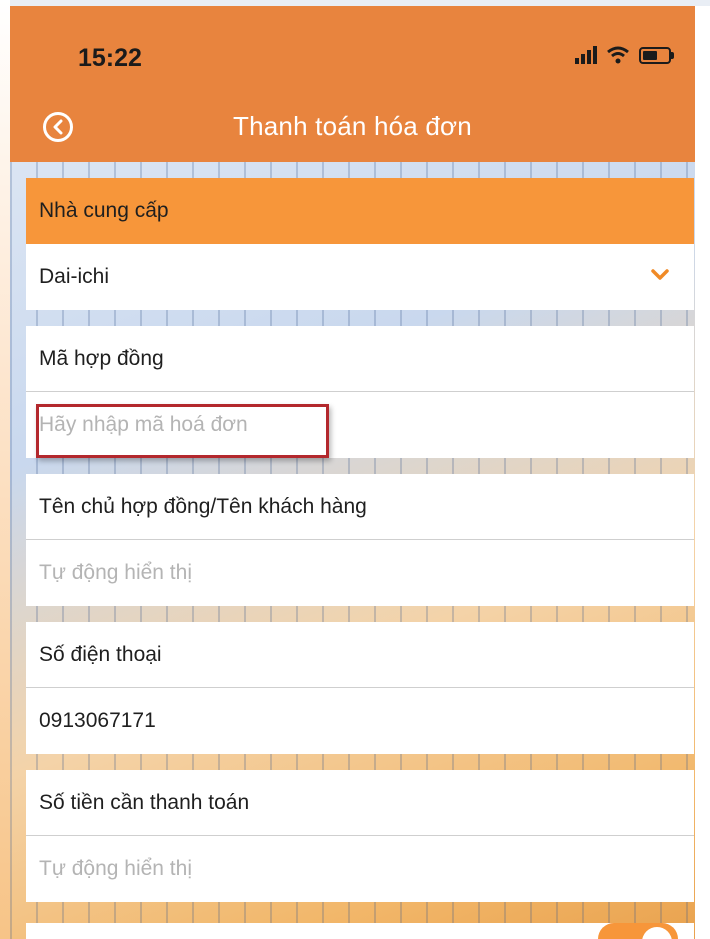 The image size is (710, 939). I want to click on customer-label-row: Tên chủ hợp đồng/Tên khách hàng, so click(360, 507).